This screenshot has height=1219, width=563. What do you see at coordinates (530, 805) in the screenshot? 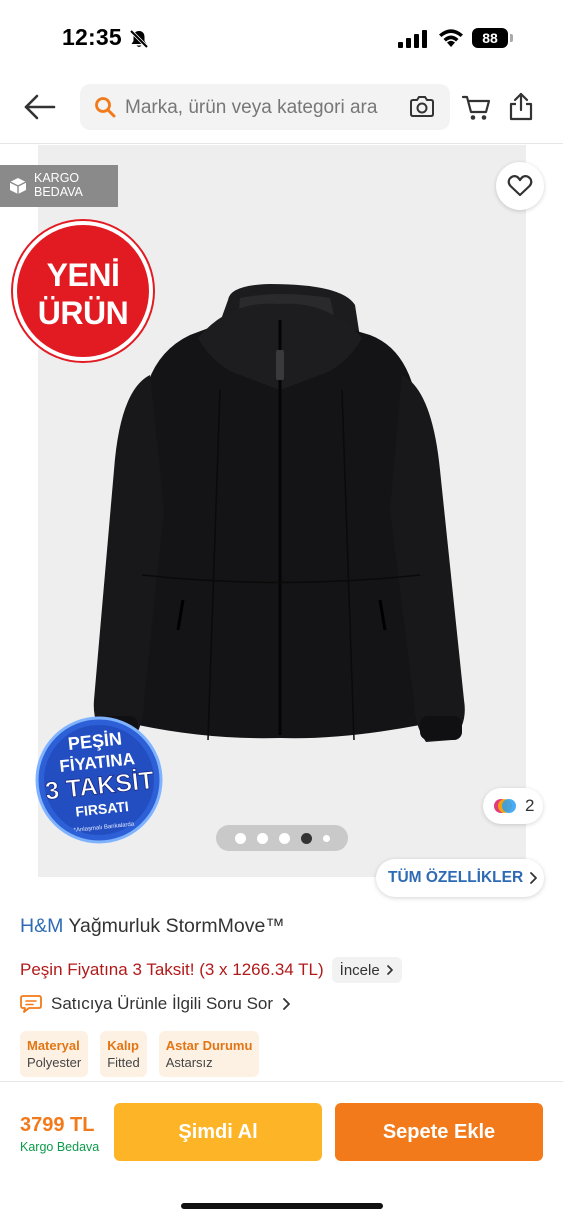
I see `color-count: 2` at bounding box center [530, 805].